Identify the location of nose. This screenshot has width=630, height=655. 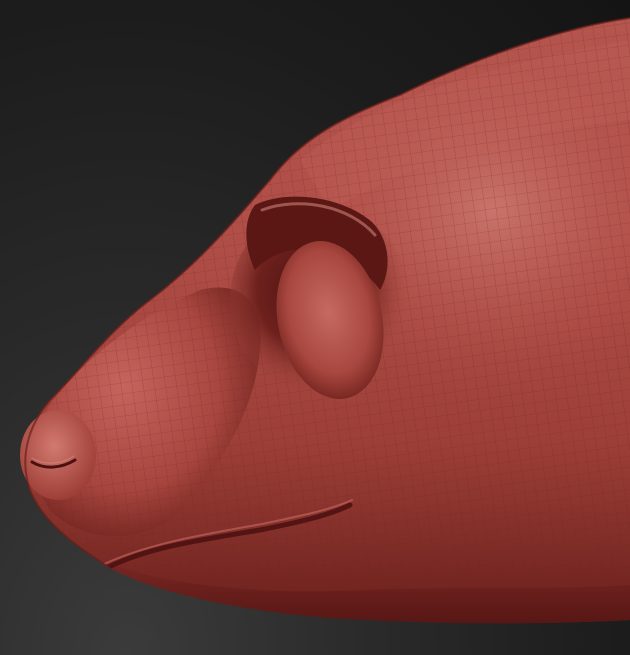
(58, 455).